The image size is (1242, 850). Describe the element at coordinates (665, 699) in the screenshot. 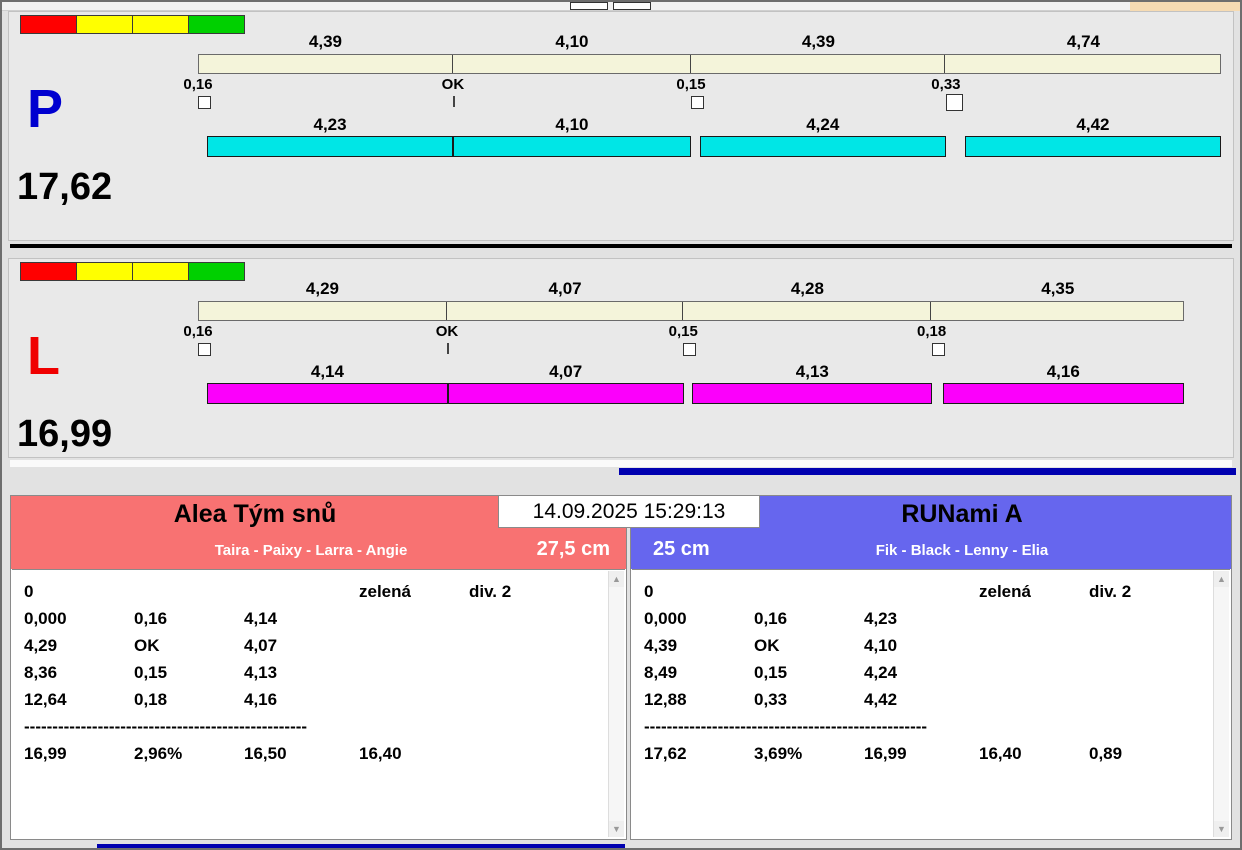

I see `cell: 12,88` at that location.